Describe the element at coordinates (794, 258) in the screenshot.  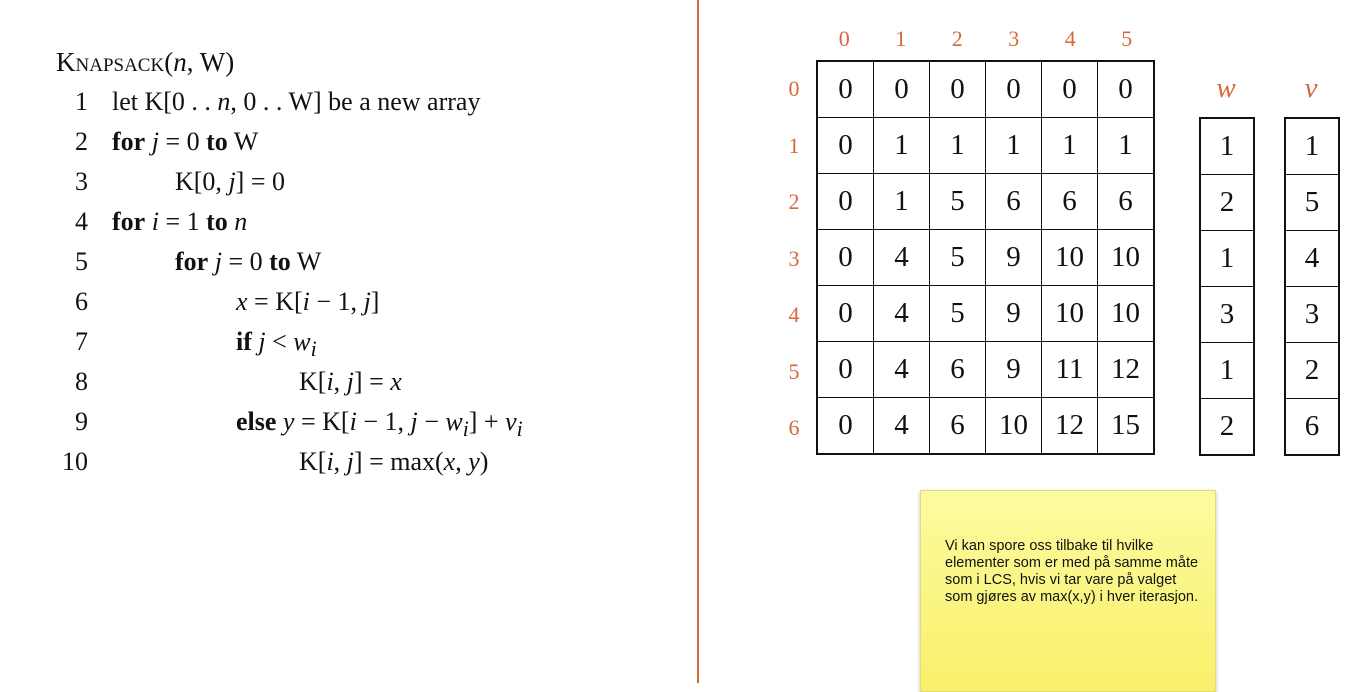
I see `row-index: 3` at that location.